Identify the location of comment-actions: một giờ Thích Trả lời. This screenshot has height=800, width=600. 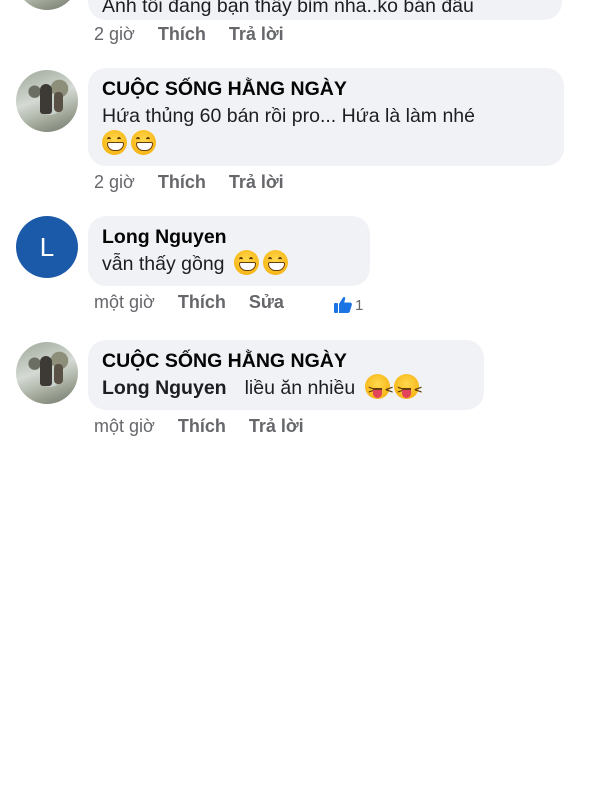
(208, 426).